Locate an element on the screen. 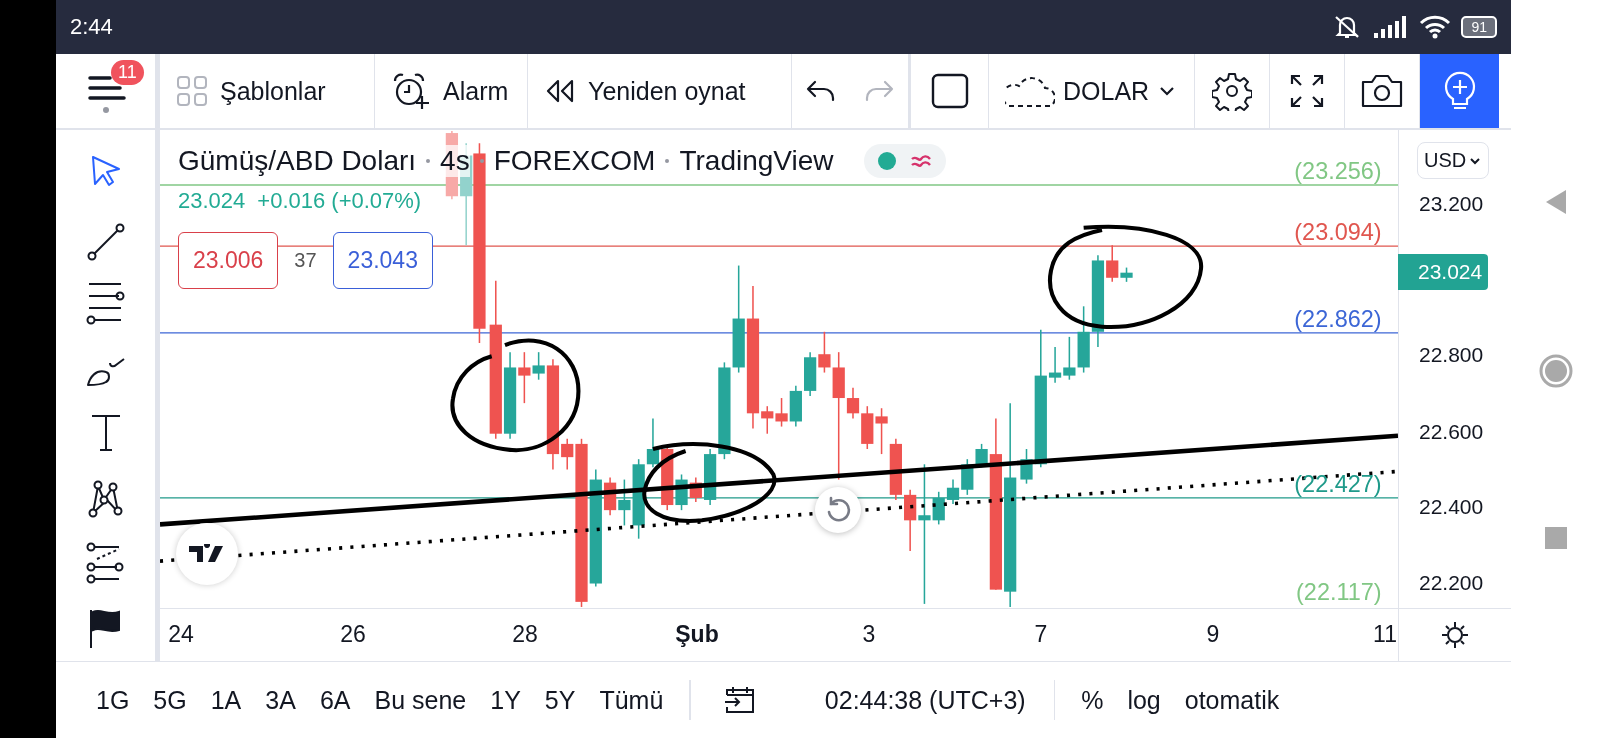 The image size is (1600, 738). status-pill is located at coordinates (904, 161).